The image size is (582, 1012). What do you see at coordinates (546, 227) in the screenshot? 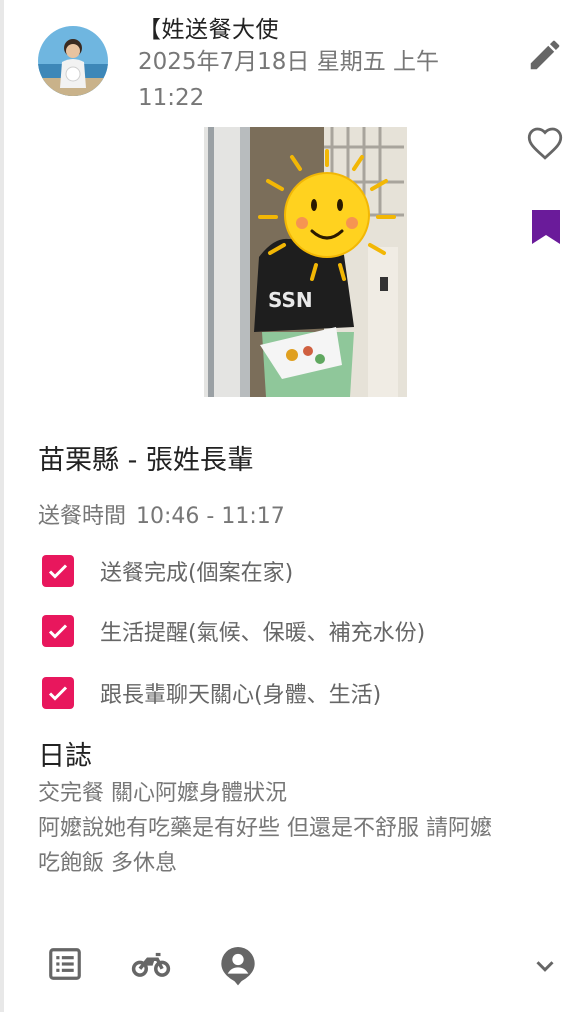
I see `bookmark-icon` at bounding box center [546, 227].